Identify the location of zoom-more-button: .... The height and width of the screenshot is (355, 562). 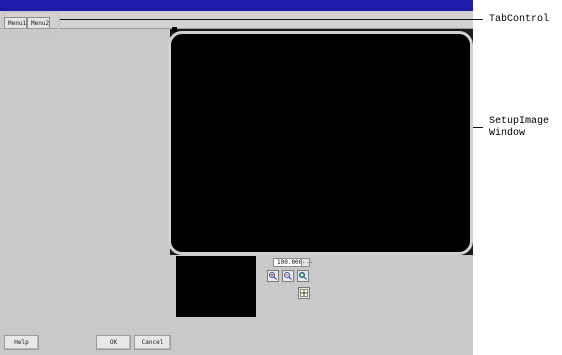
(307, 262).